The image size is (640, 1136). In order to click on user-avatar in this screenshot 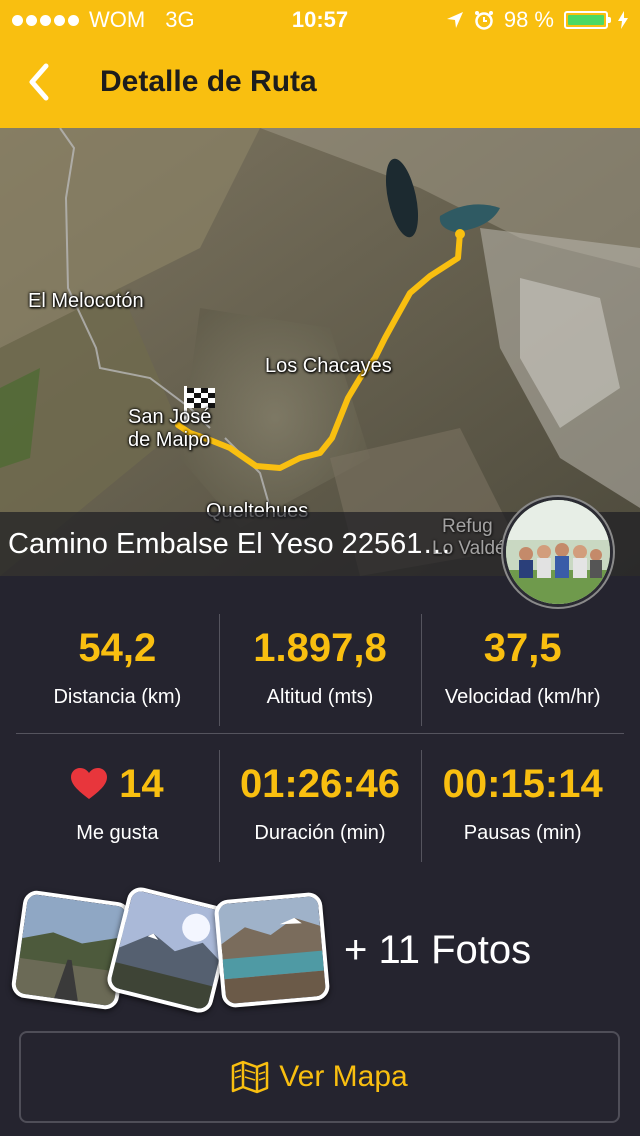, I will do `click(558, 552)`.